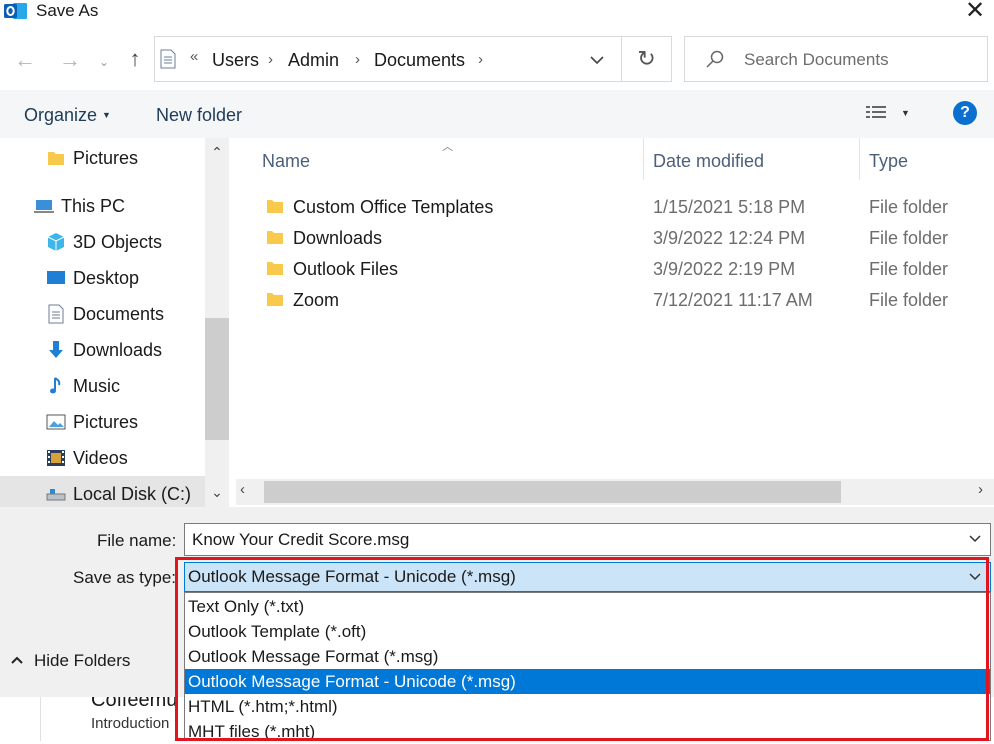 The width and height of the screenshot is (994, 744). What do you see at coordinates (44, 206) in the screenshot?
I see `computer-icon` at bounding box center [44, 206].